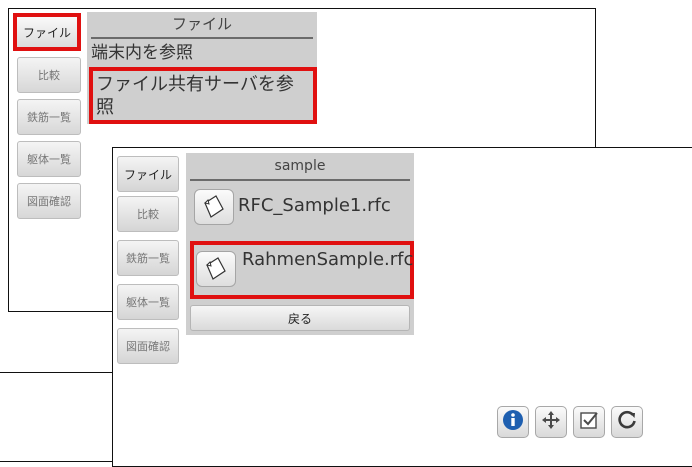 This screenshot has width=692, height=467. What do you see at coordinates (328, 259) in the screenshot?
I see `file-name: RahmenSample.rfc` at bounding box center [328, 259].